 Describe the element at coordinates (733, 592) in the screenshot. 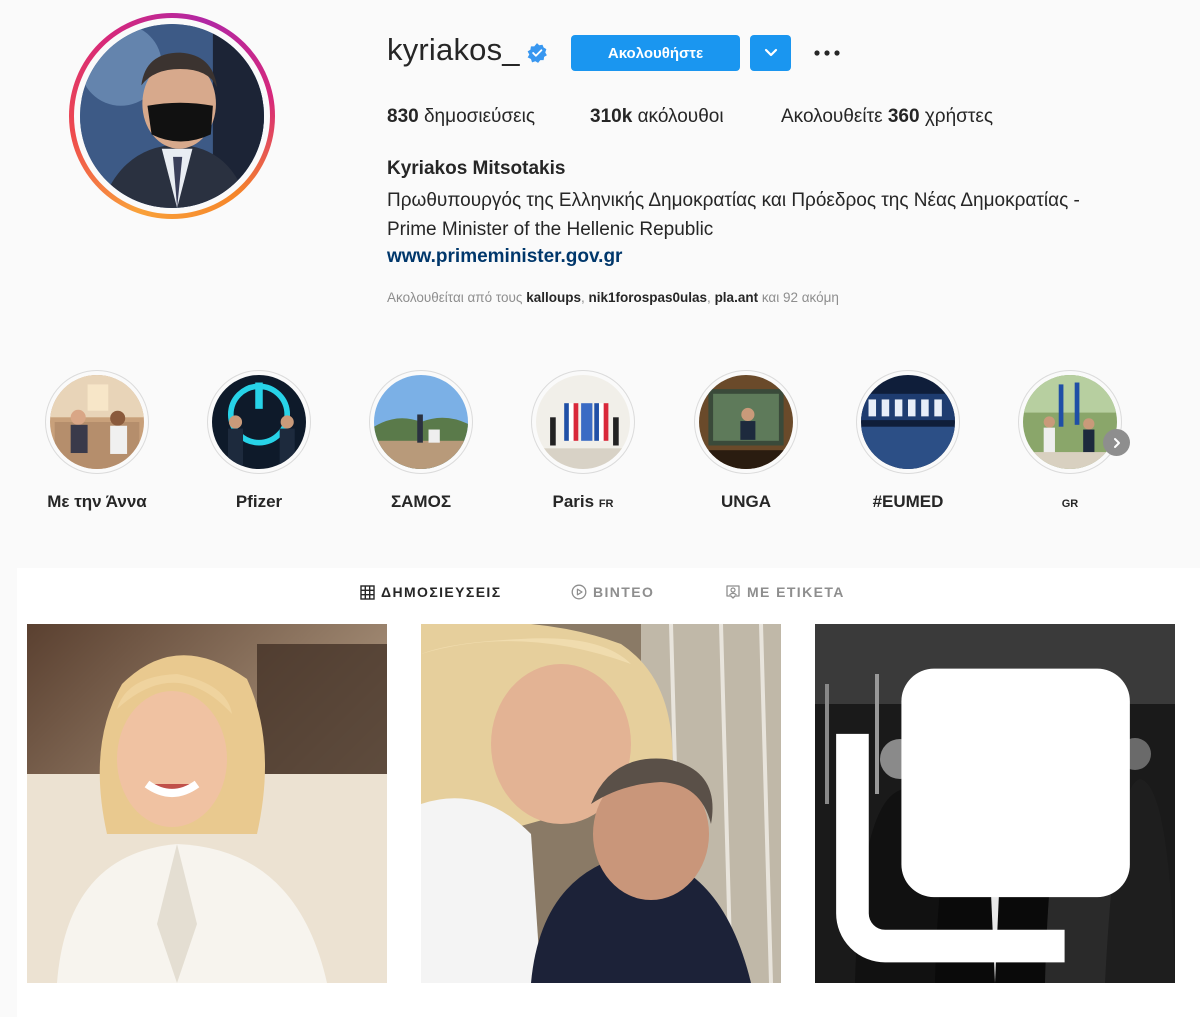

I see `tagged-icon` at that location.